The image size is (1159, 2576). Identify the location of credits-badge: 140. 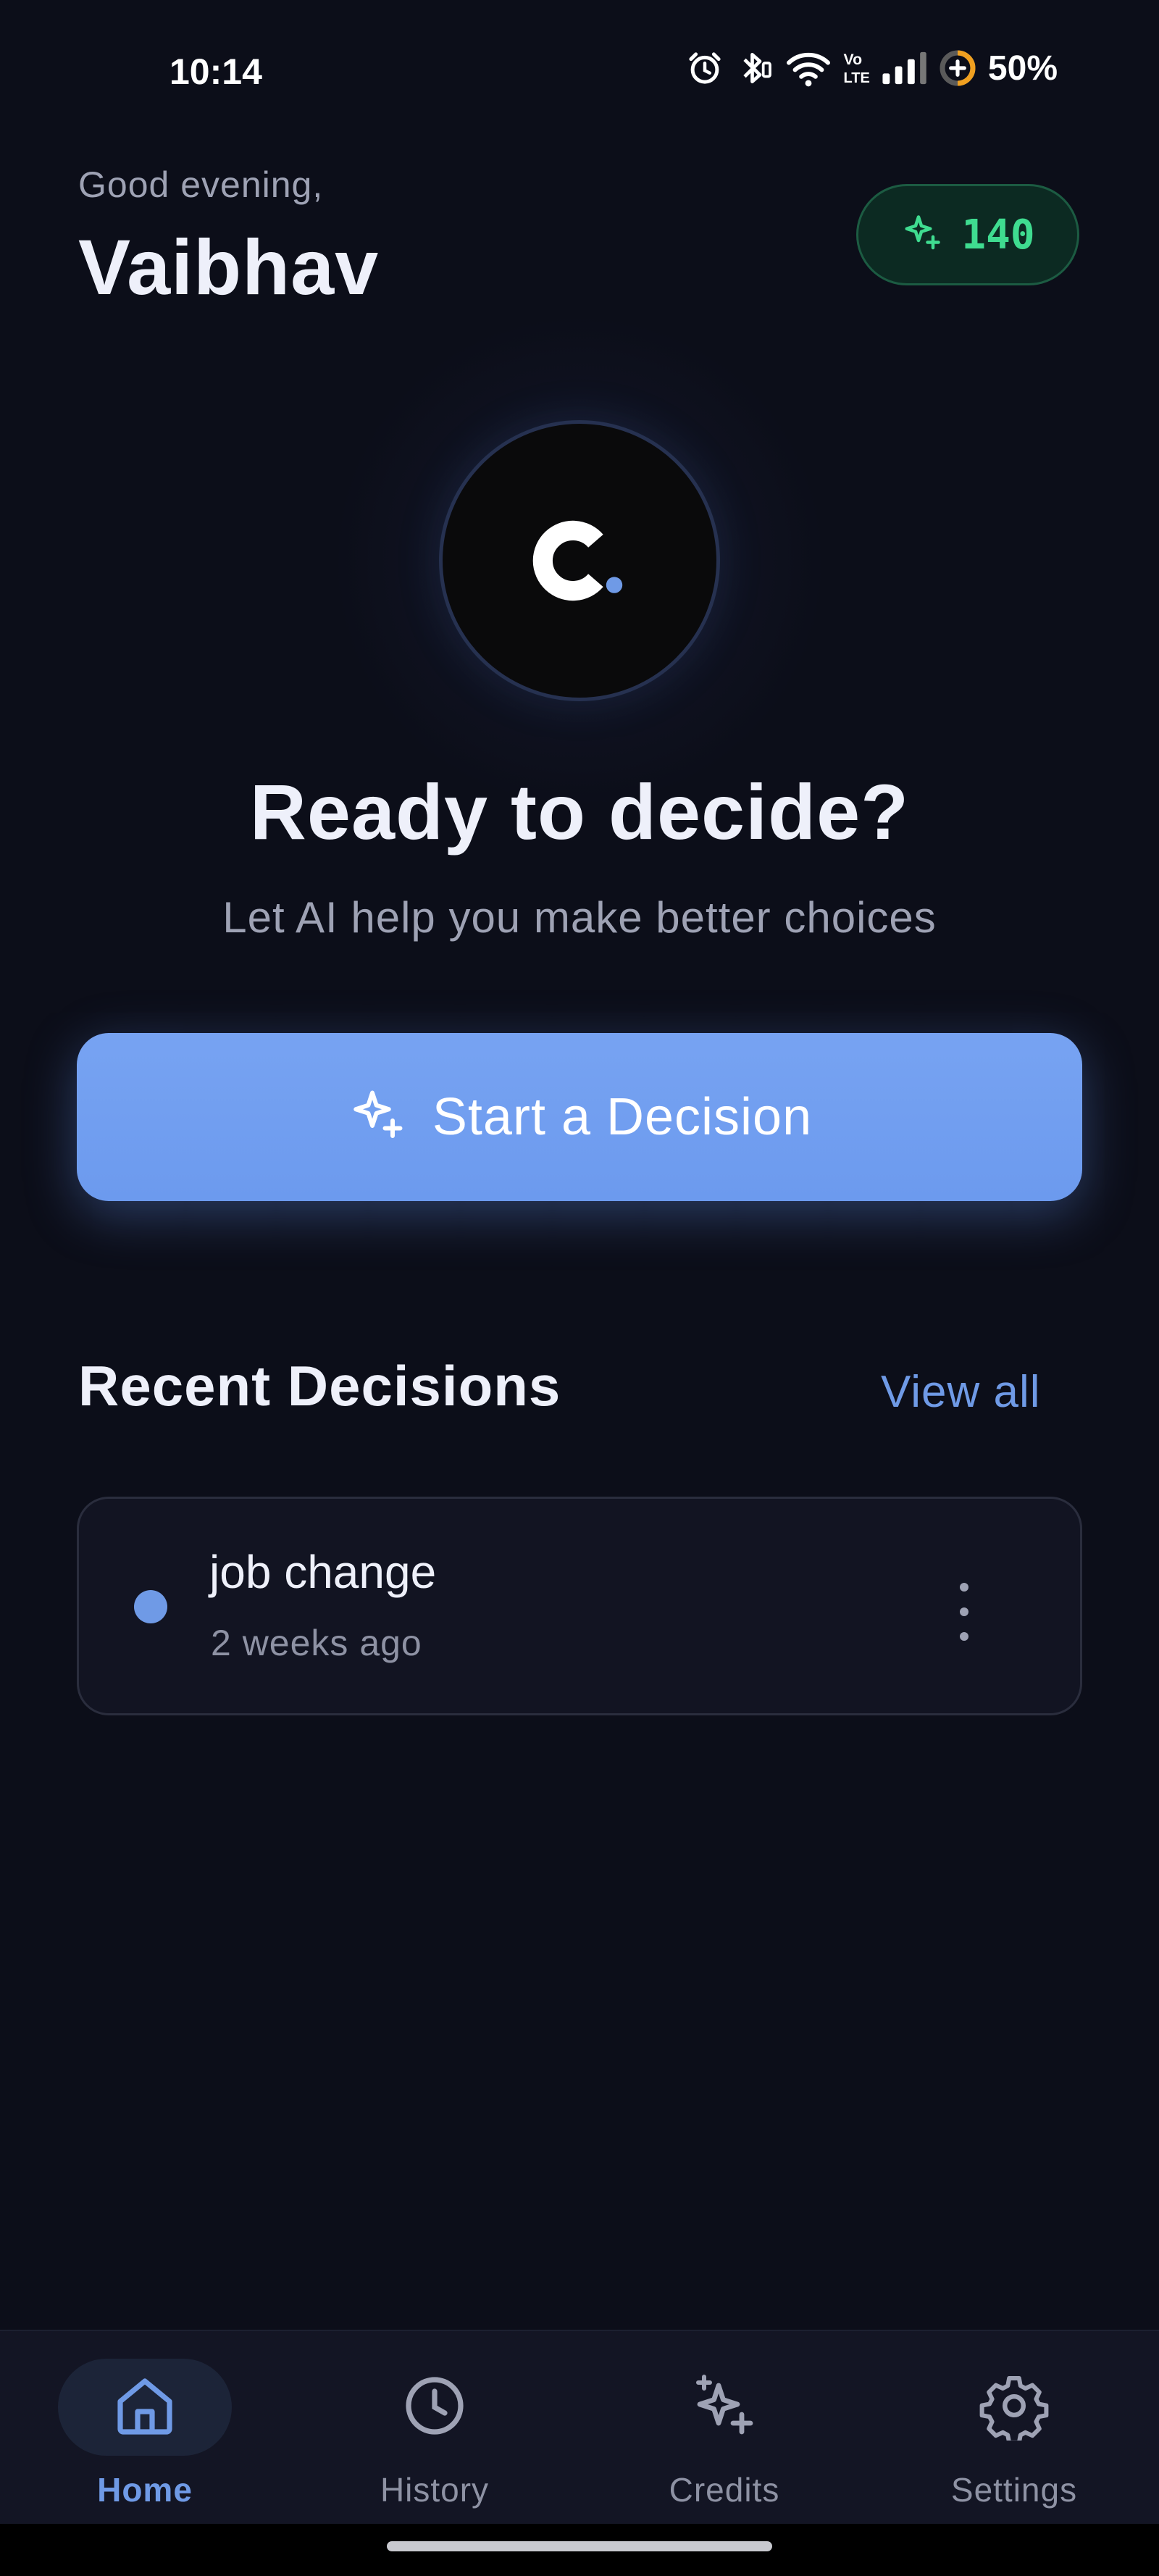
(967, 234).